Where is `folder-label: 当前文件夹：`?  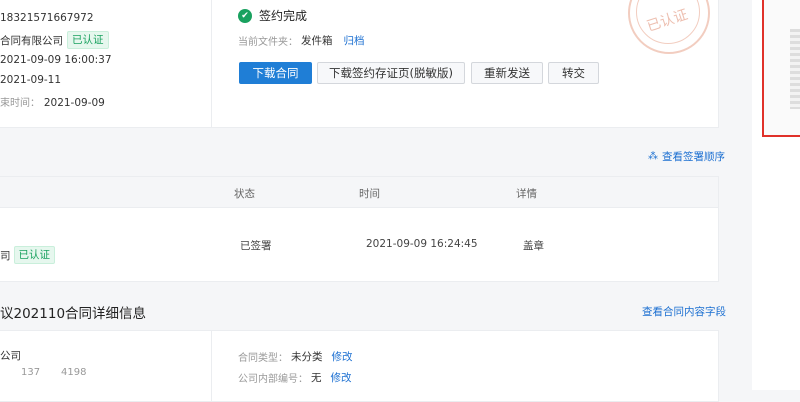 folder-label: 当前文件夹： is located at coordinates (268, 42).